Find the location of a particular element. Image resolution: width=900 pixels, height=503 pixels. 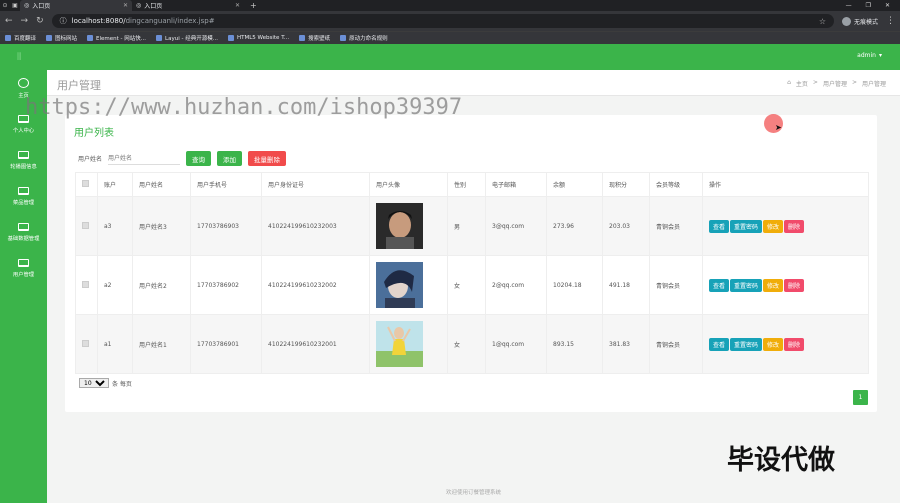

page-header: 用户管理 ⌂ 主页 > 用户管理 > 用户管理 is located at coordinates (473, 83).